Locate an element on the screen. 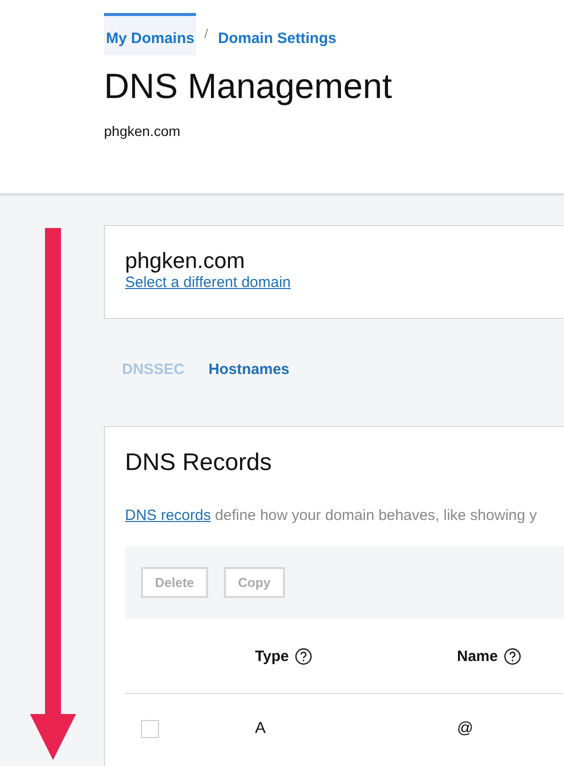 Image resolution: width=564 pixels, height=766 pixels. section-title: DNS Records is located at coordinates (199, 463).